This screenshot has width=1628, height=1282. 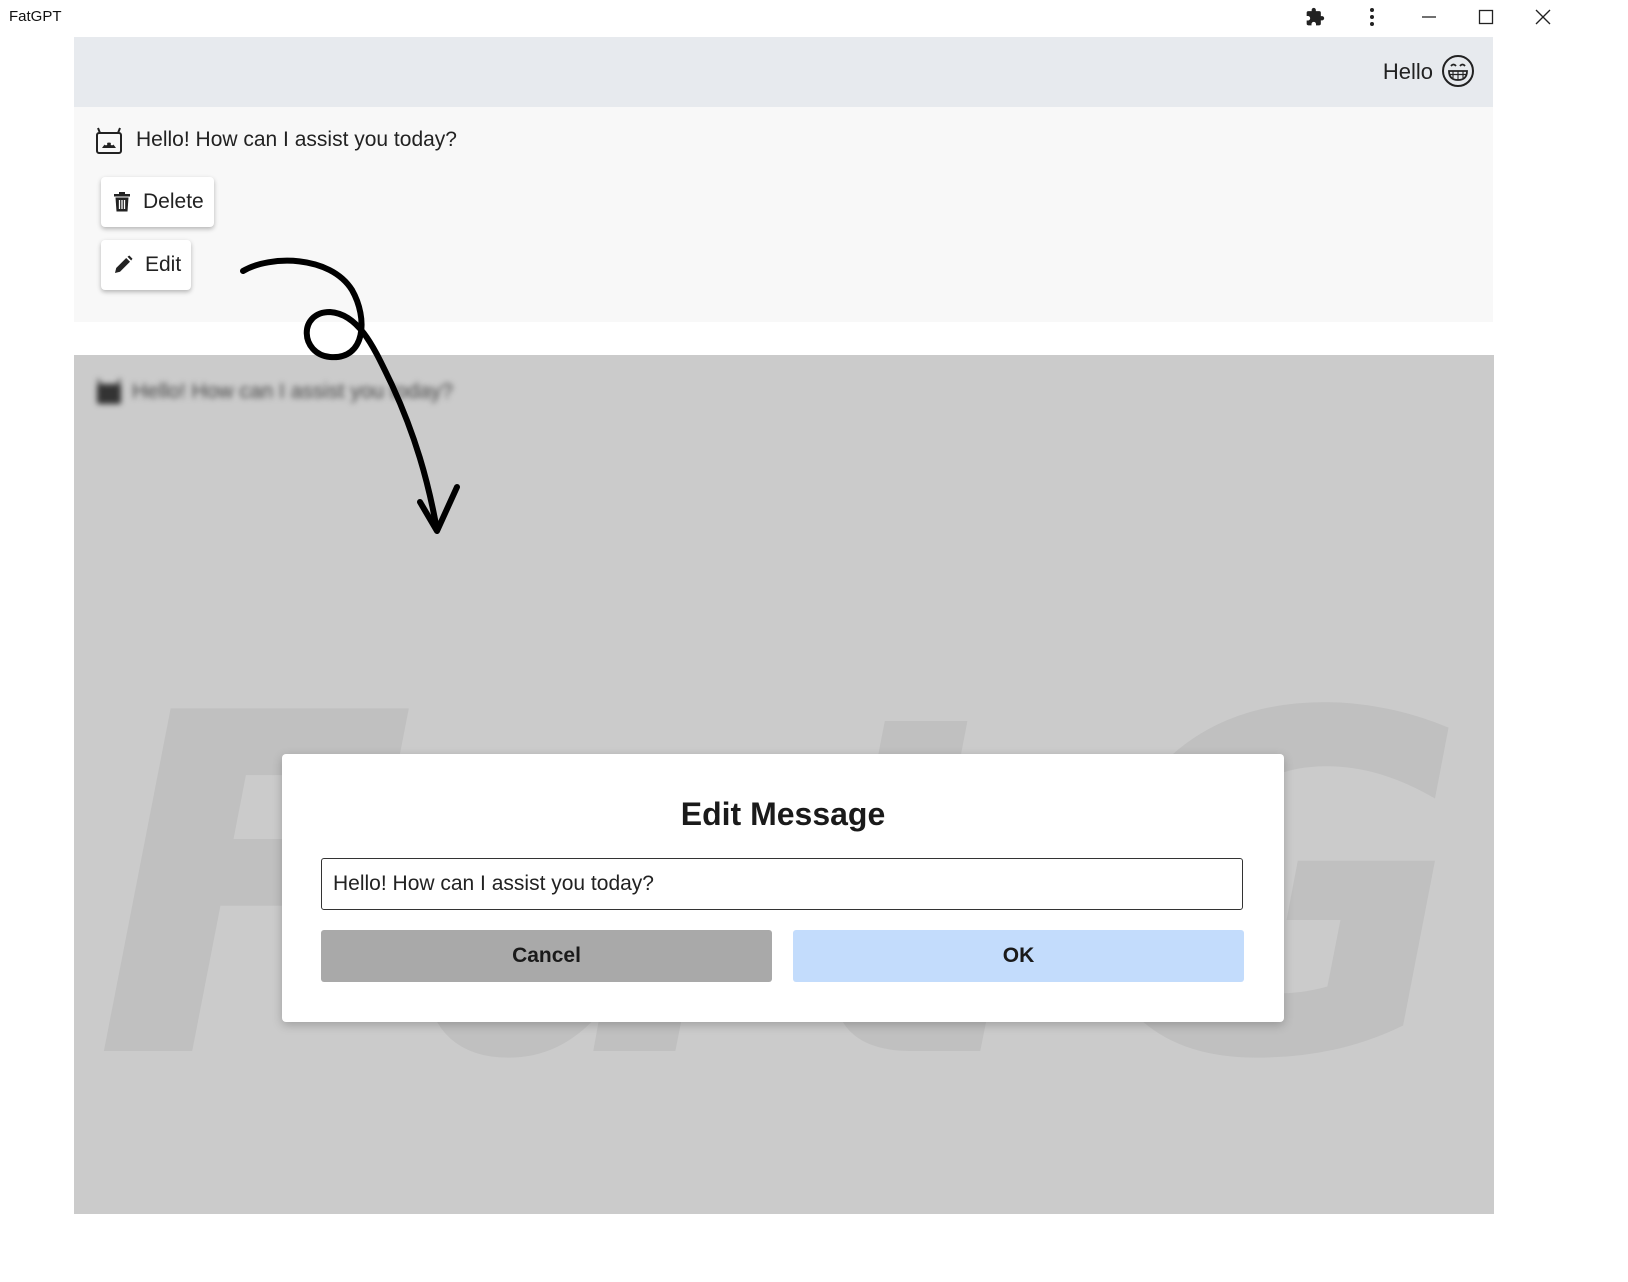 I want to click on minimize-icon, so click(x=1429, y=17).